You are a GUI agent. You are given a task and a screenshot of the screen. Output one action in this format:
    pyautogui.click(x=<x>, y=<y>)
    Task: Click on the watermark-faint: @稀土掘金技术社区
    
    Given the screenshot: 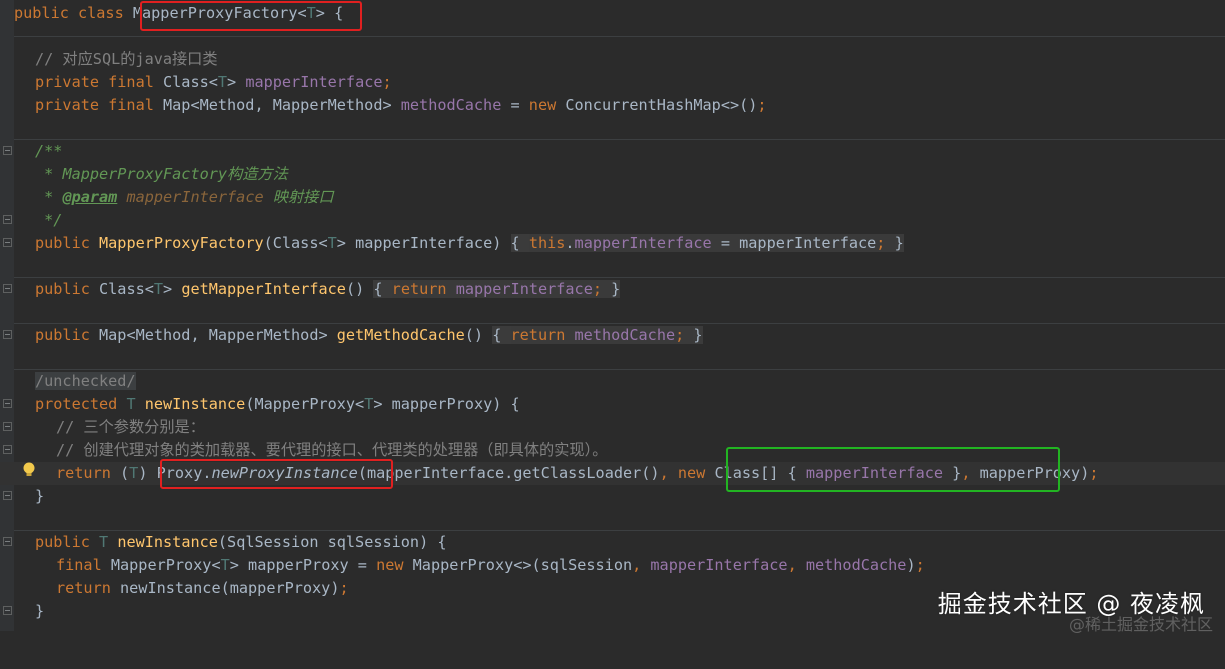 What is the action you would take?
    pyautogui.click(x=1140, y=624)
    